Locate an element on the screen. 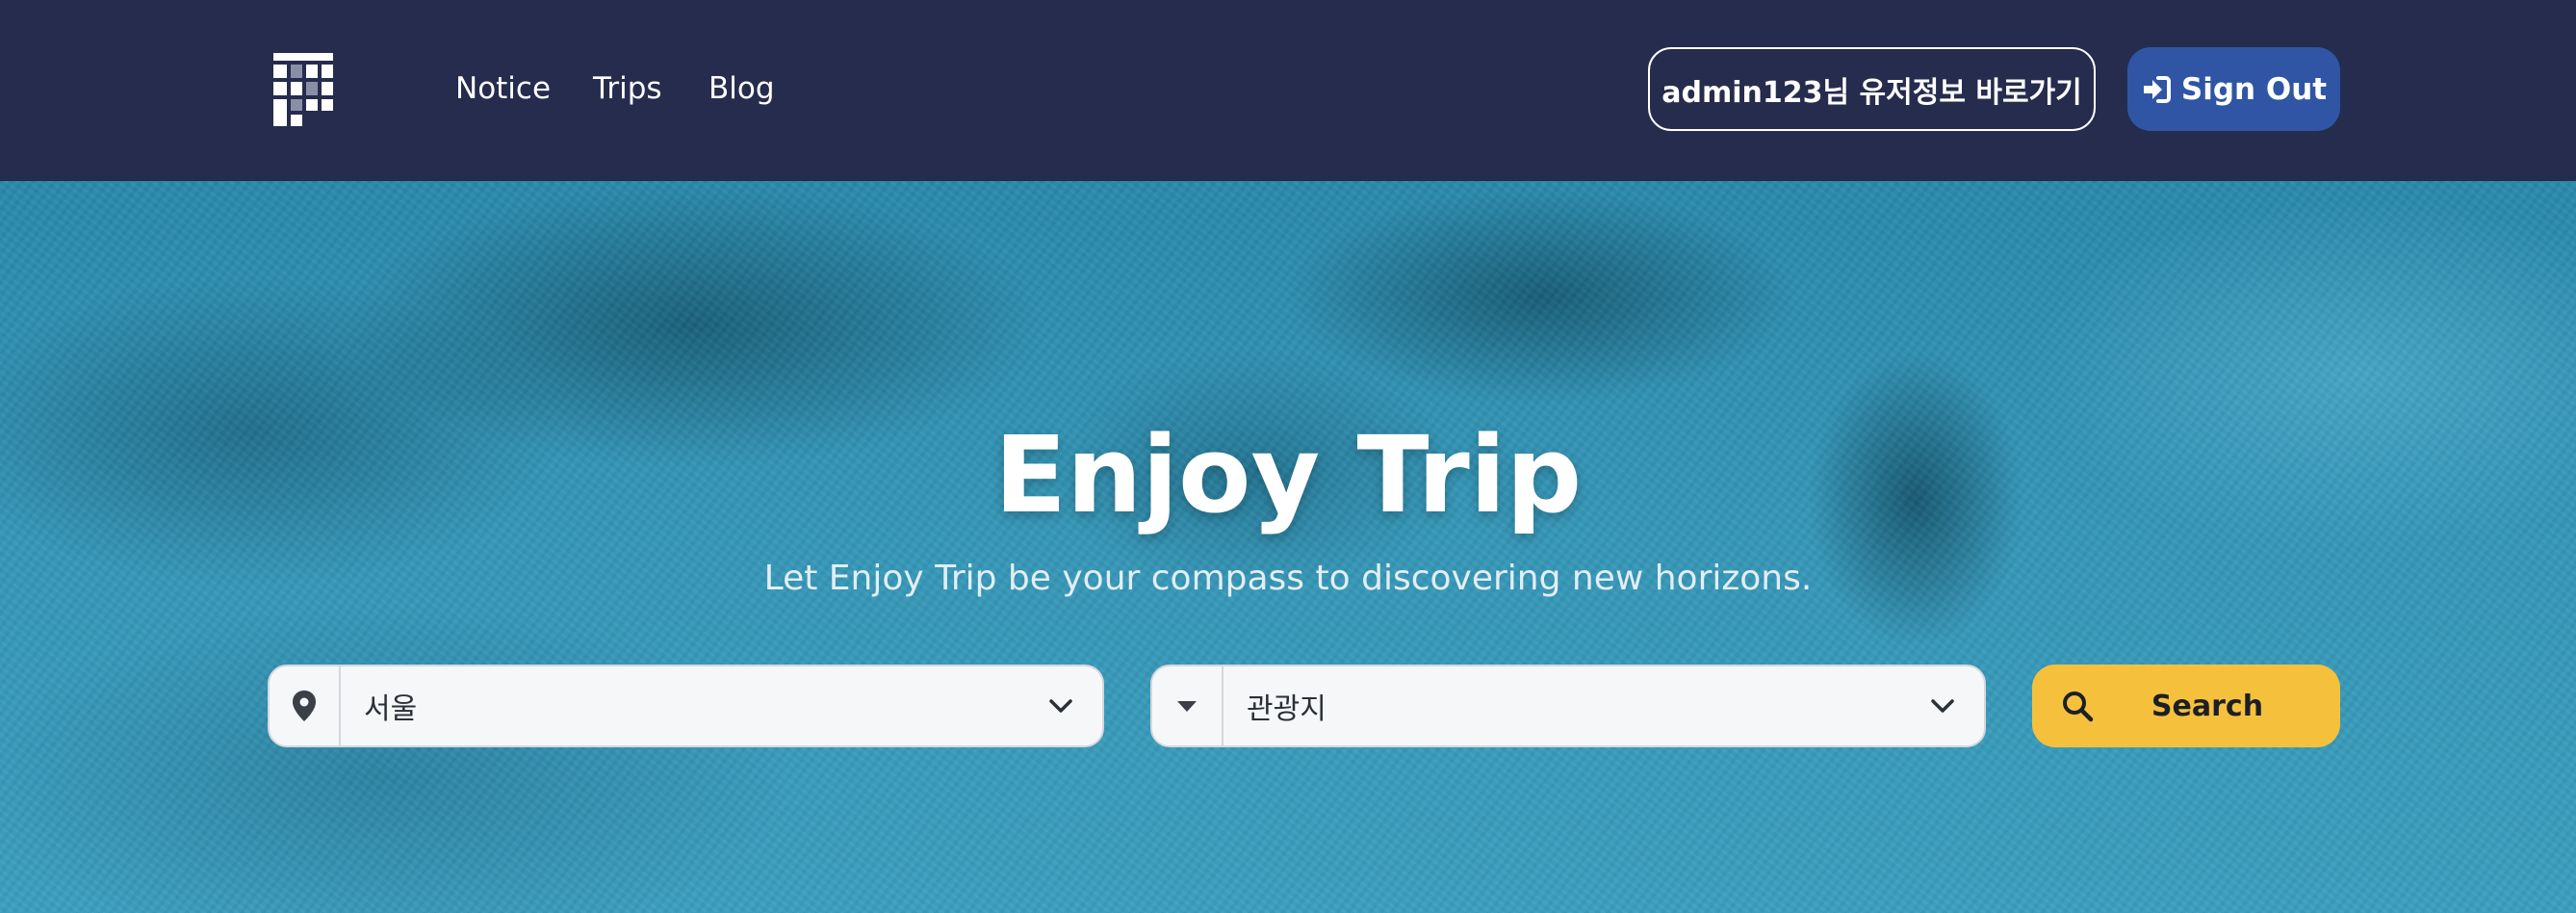 The width and height of the screenshot is (2576, 913). region-select-value: 서울 is located at coordinates (391, 709).